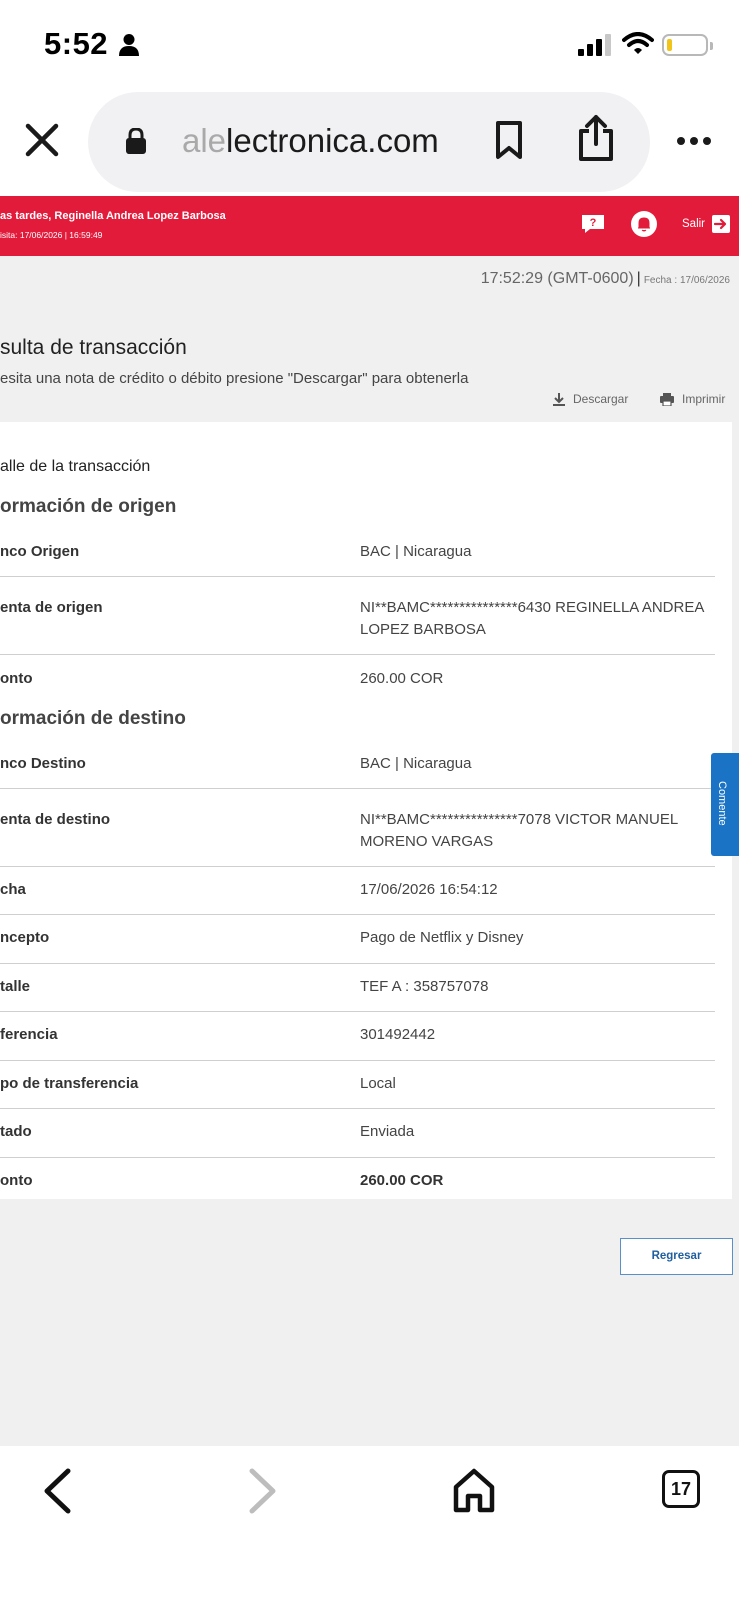  Describe the element at coordinates (357, 1085) in the screenshot. I see `detail-row: po de transferencia Local` at that location.